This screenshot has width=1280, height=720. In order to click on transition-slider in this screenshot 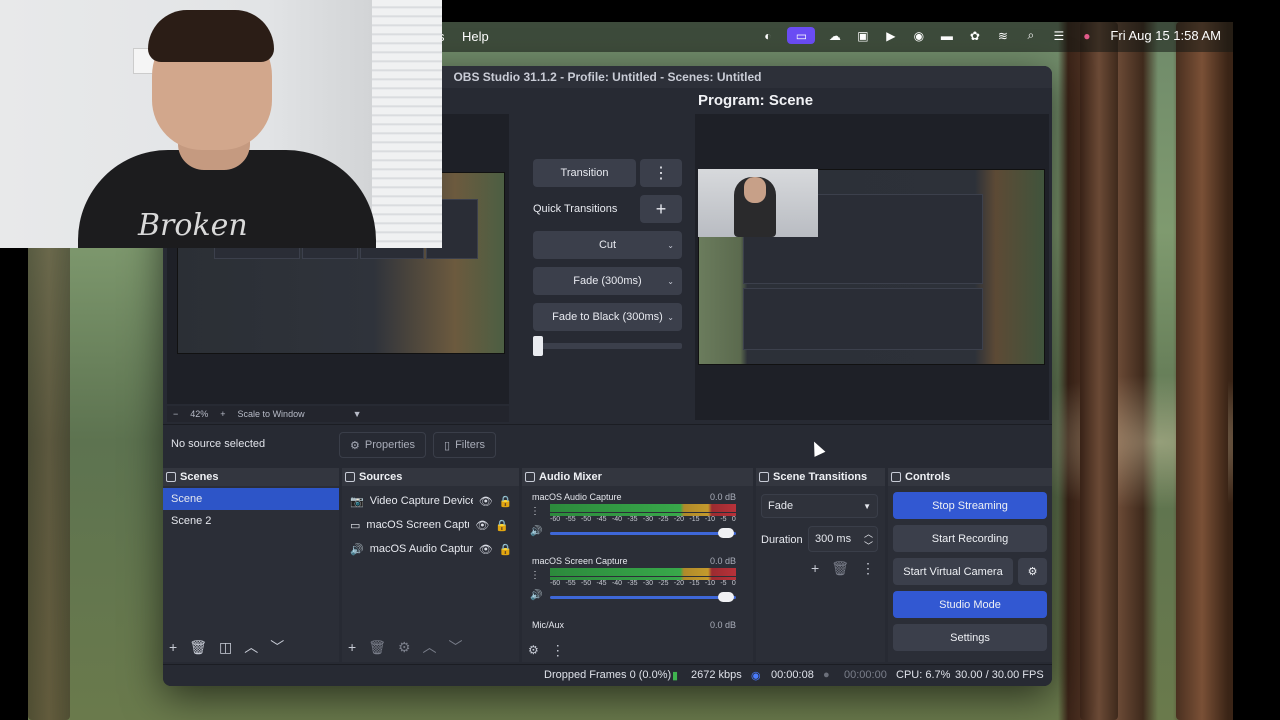, I will do `click(607, 346)`.